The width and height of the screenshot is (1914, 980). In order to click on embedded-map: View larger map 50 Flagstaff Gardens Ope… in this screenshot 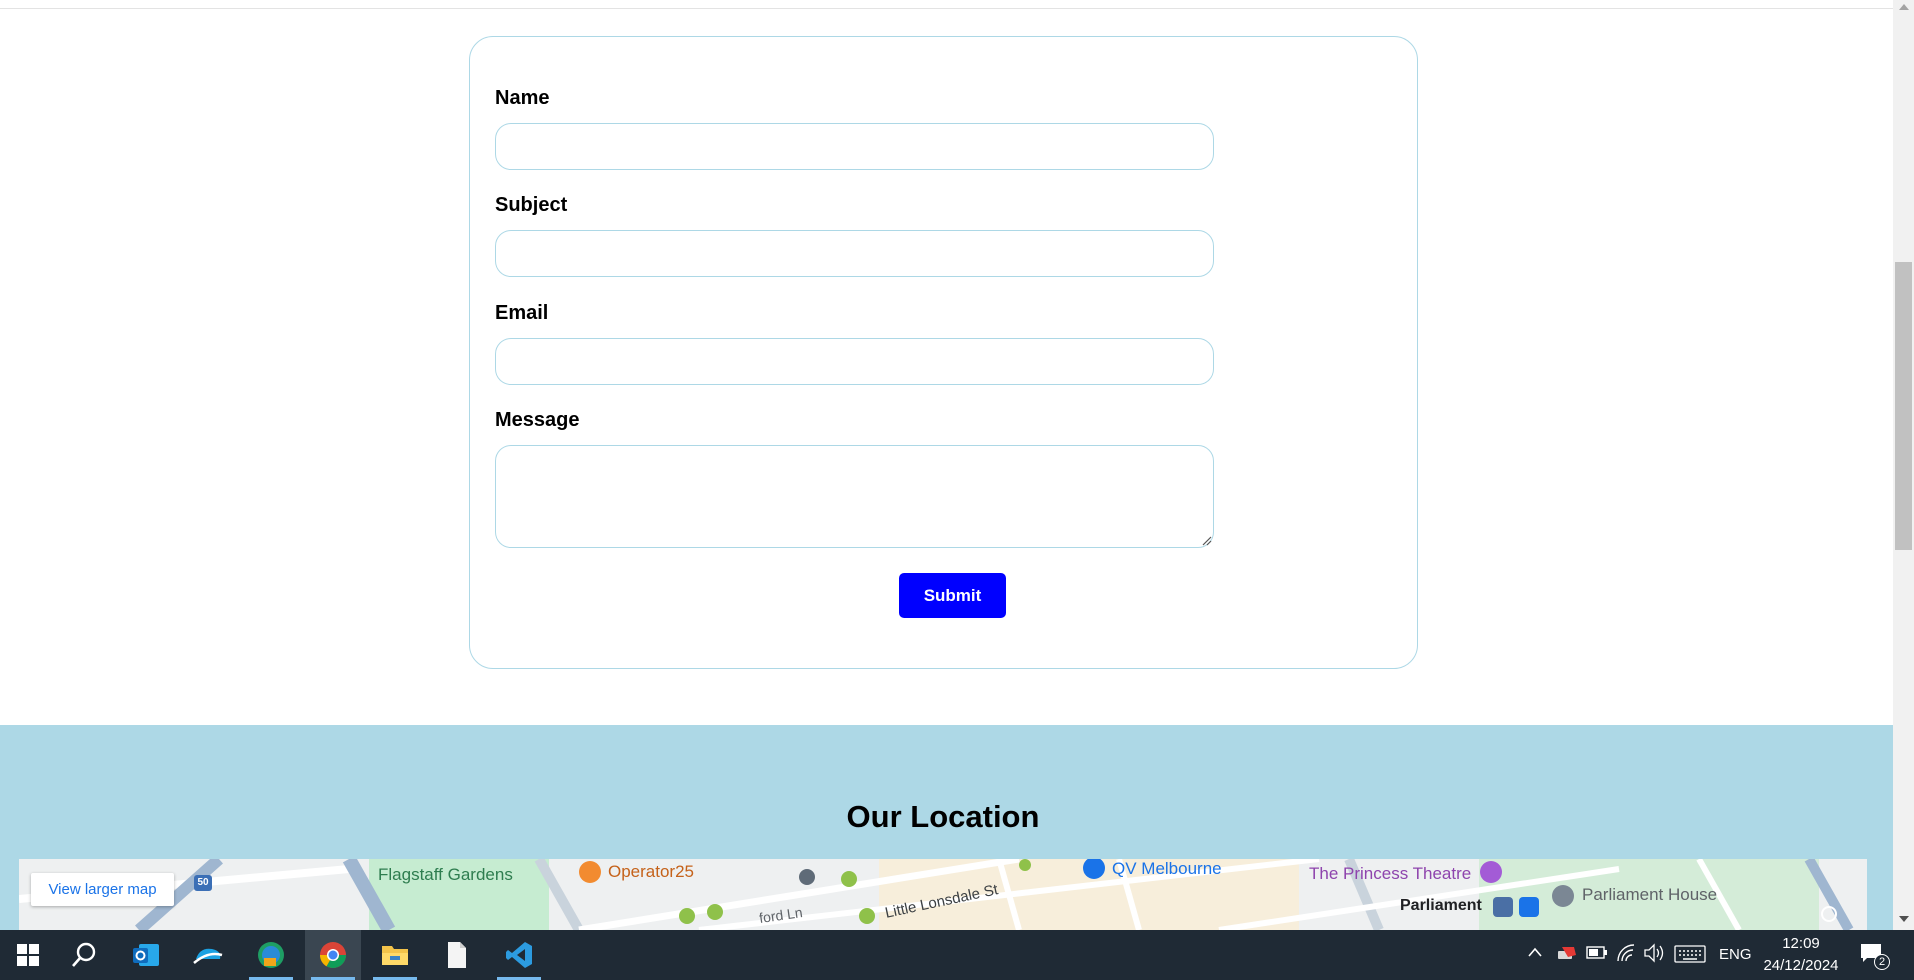, I will do `click(943, 894)`.